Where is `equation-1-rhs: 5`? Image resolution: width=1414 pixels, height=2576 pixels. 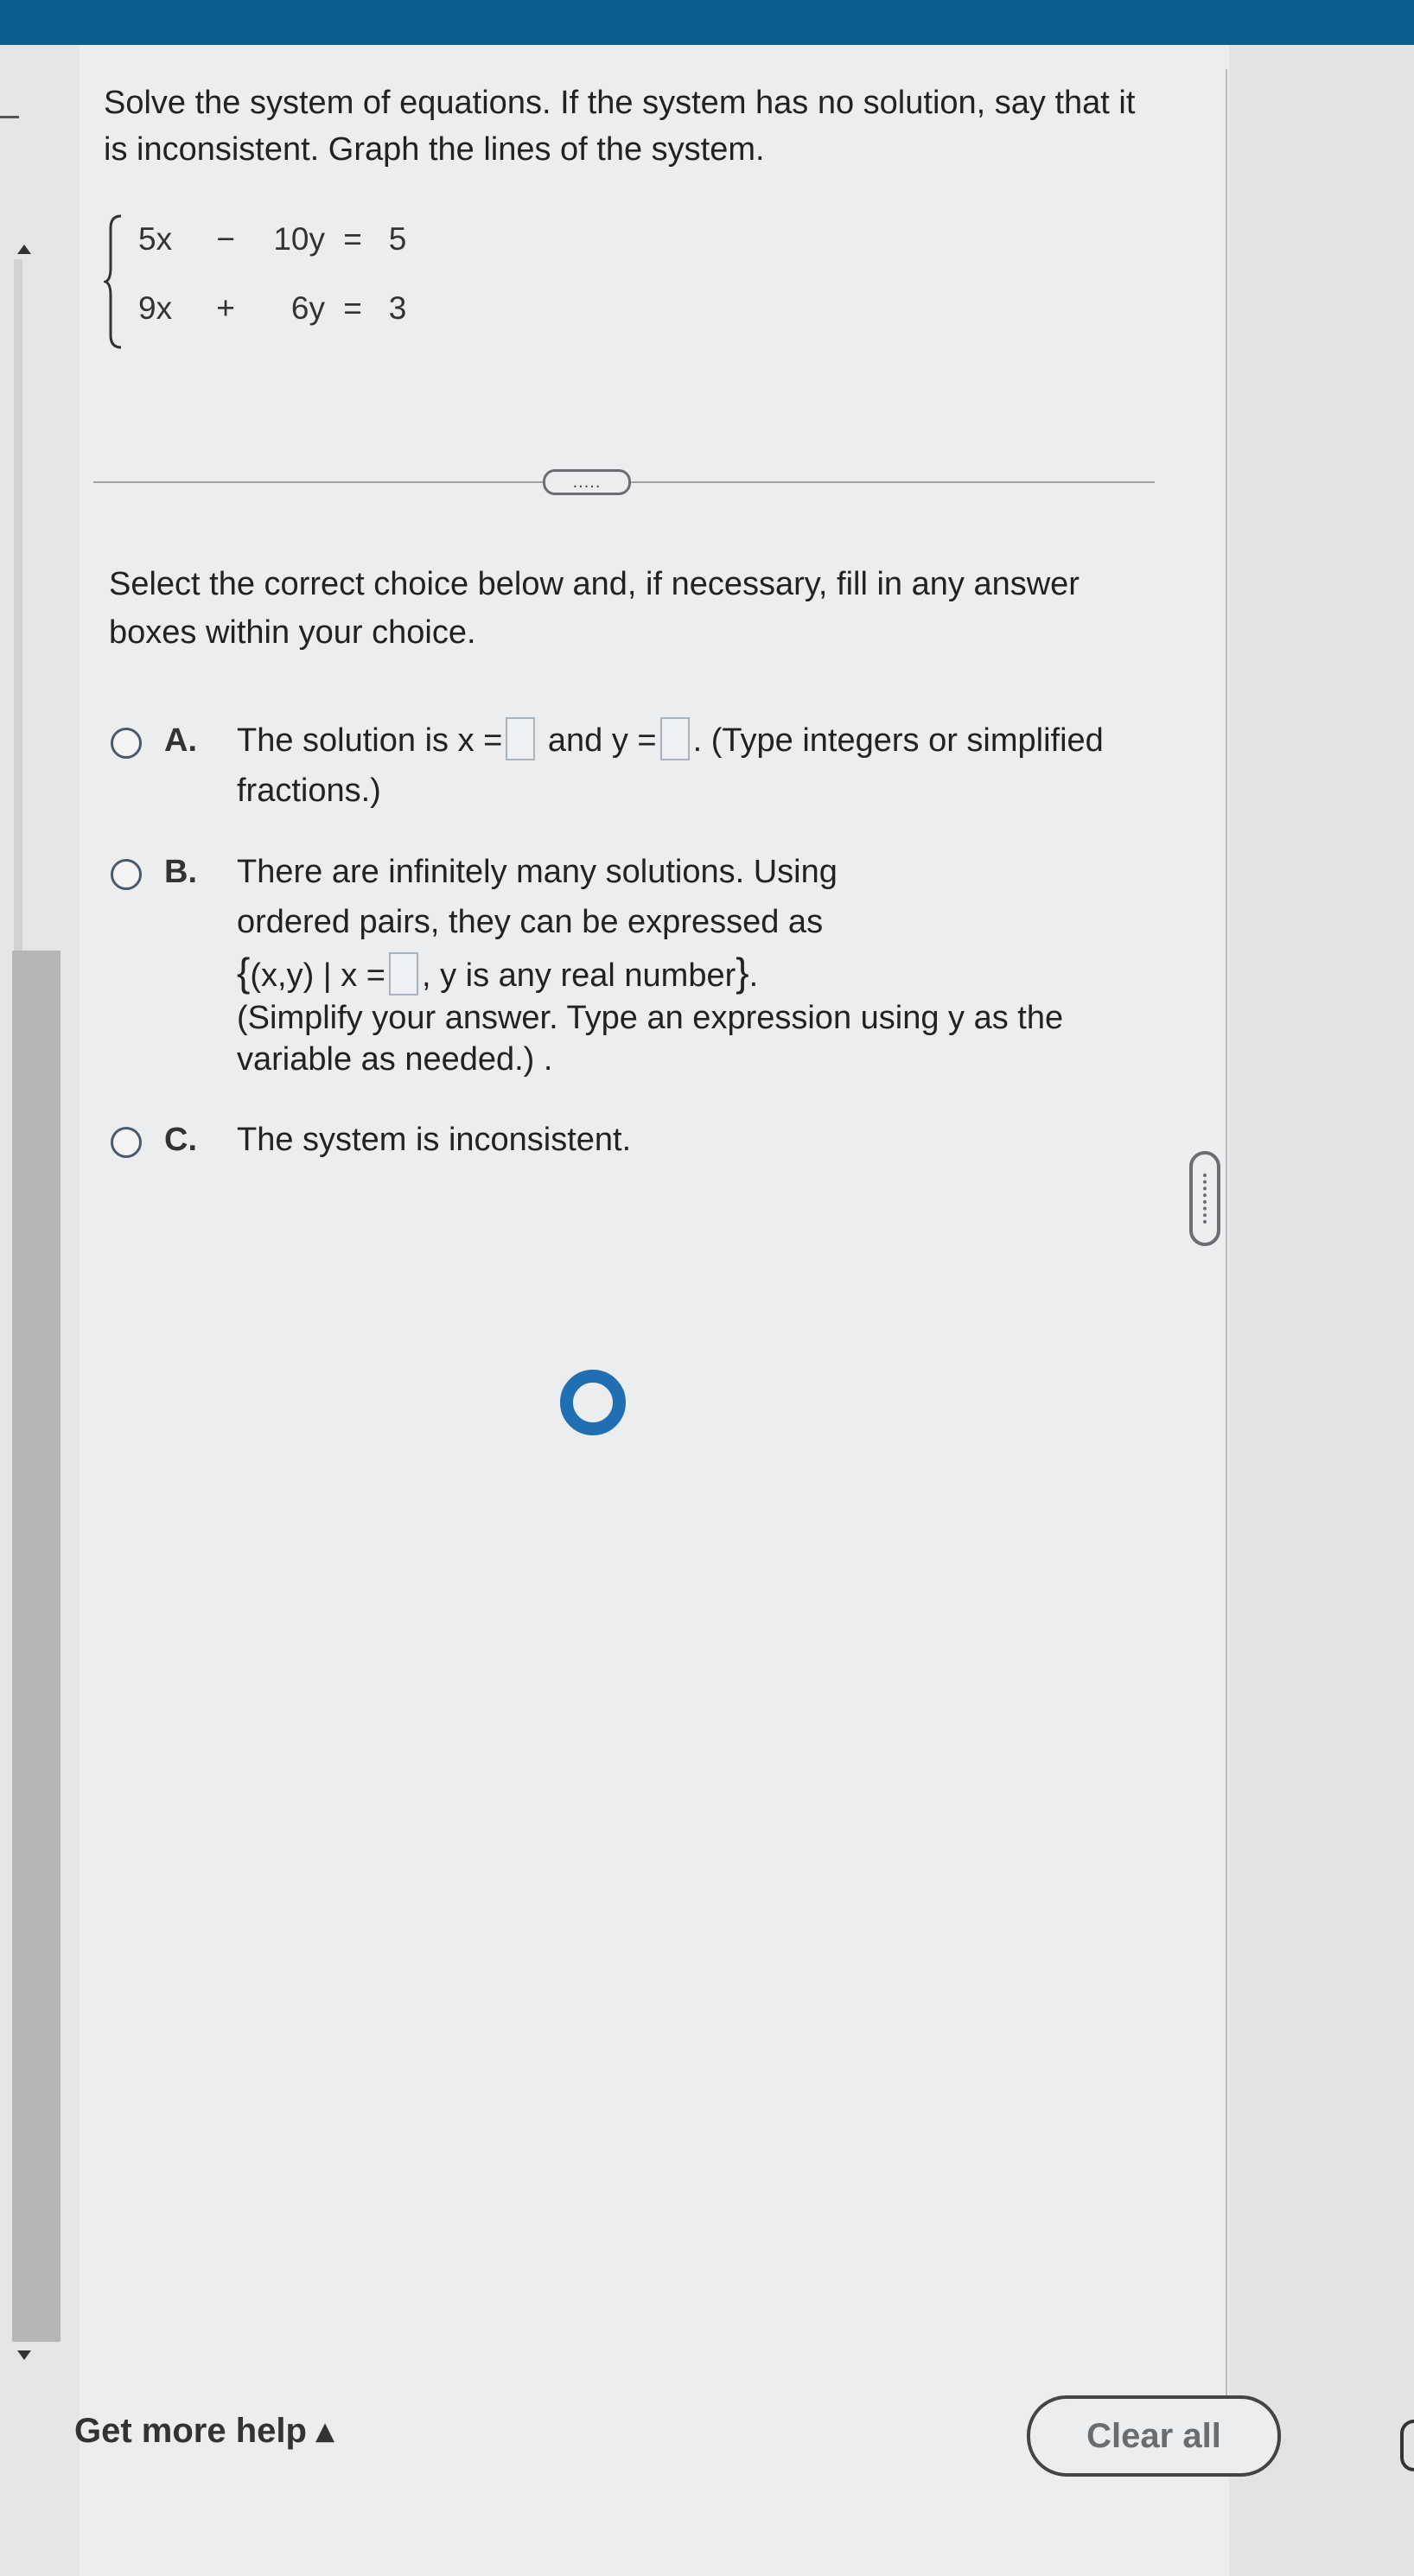 equation-1-rhs: 5 is located at coordinates (397, 239).